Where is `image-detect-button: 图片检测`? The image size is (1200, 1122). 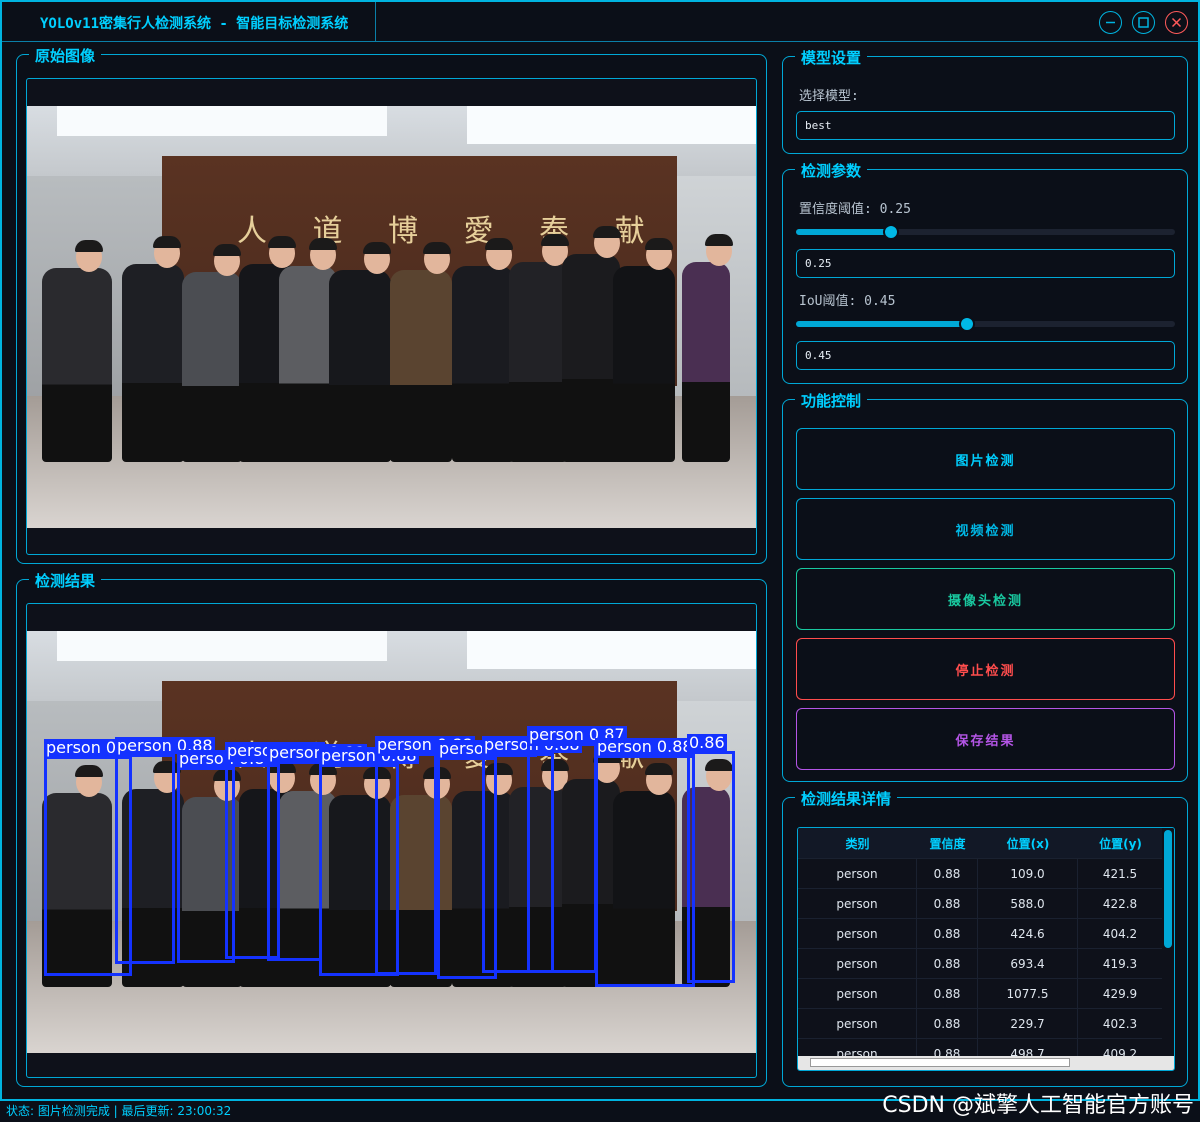
image-detect-button: 图片检测 is located at coordinates (985, 459).